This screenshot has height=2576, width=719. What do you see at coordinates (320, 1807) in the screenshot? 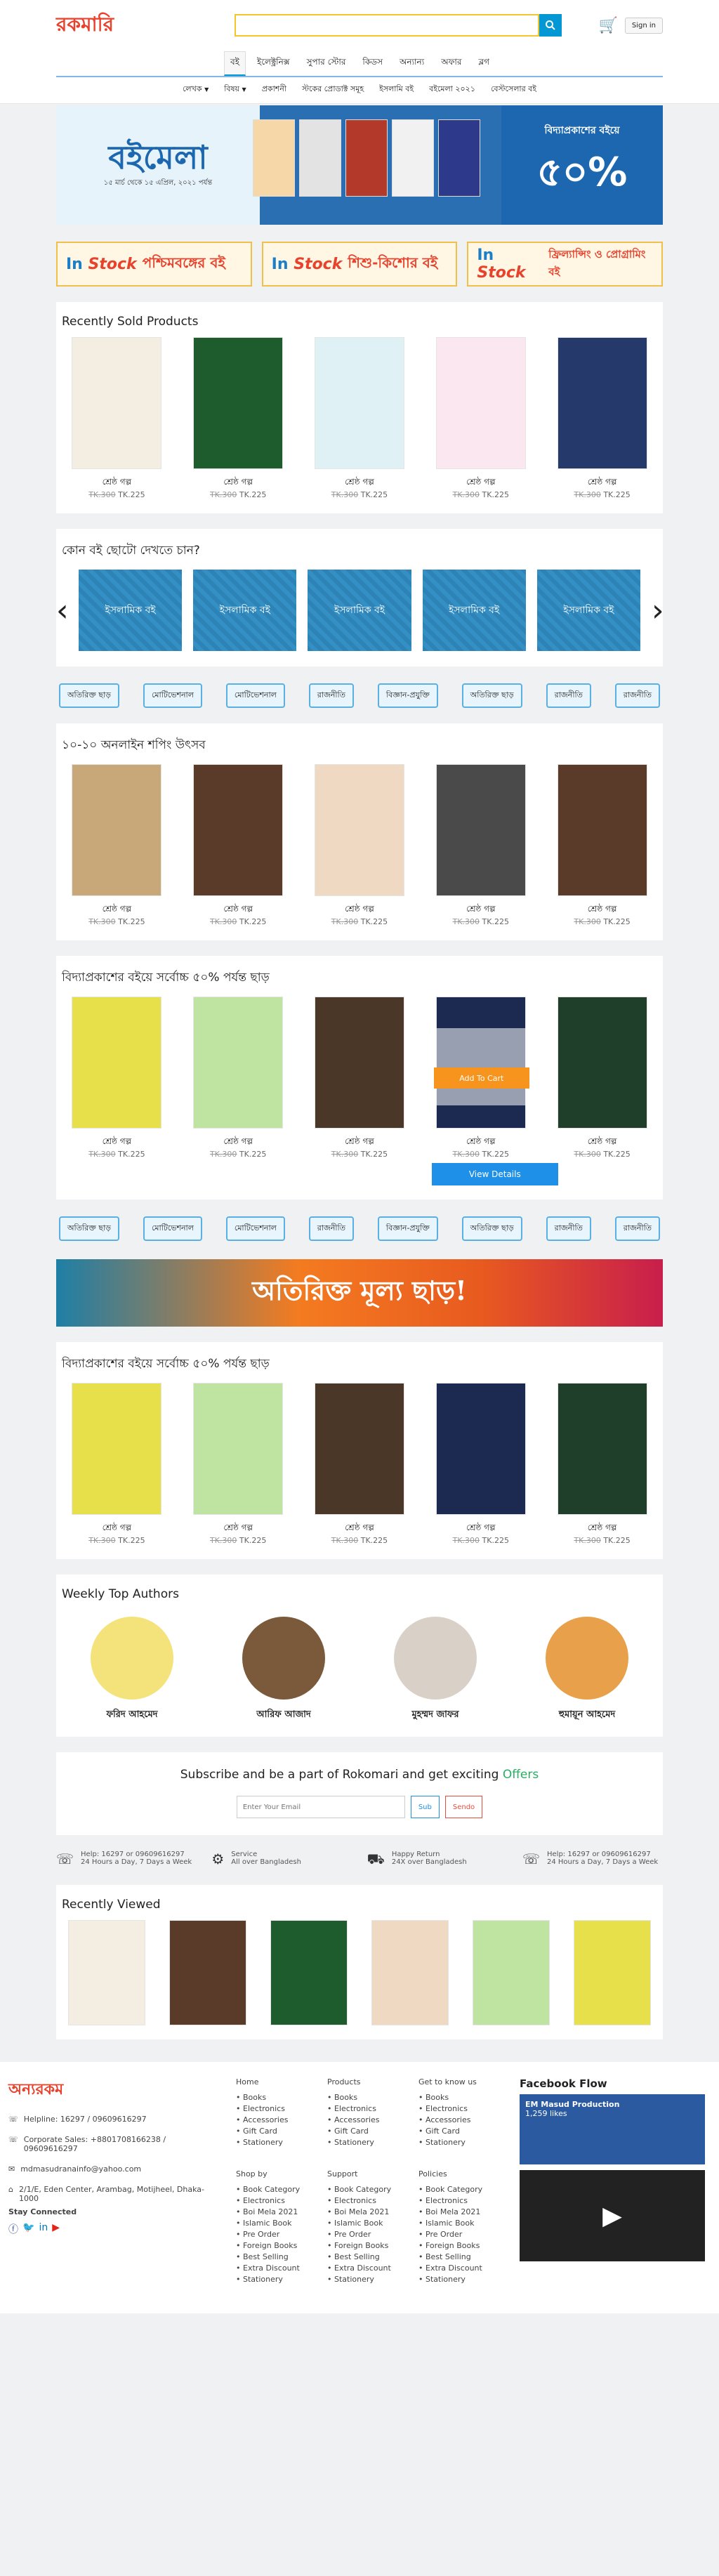
I see `email-field` at bounding box center [320, 1807].